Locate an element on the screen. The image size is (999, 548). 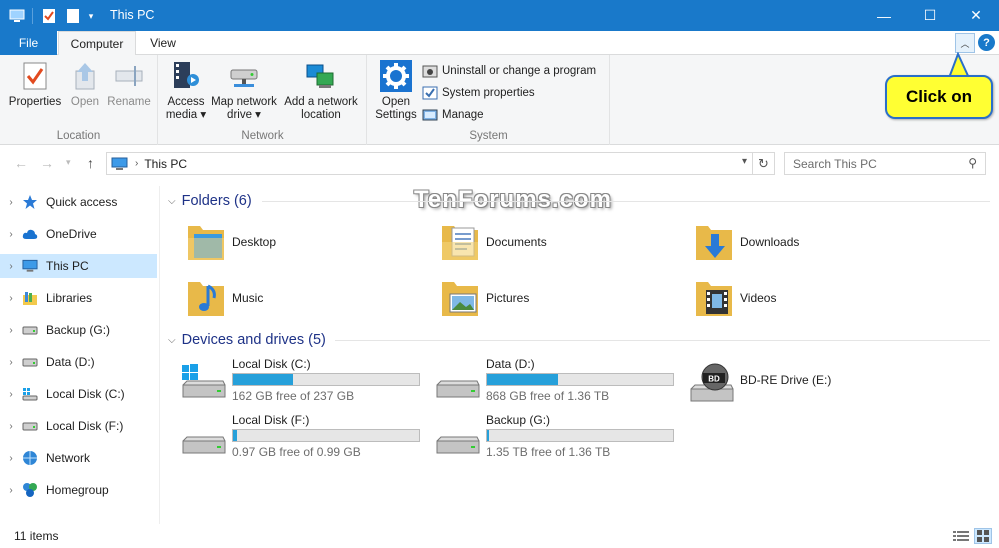
folder-documents: Documents is located at coordinates (493, 242).